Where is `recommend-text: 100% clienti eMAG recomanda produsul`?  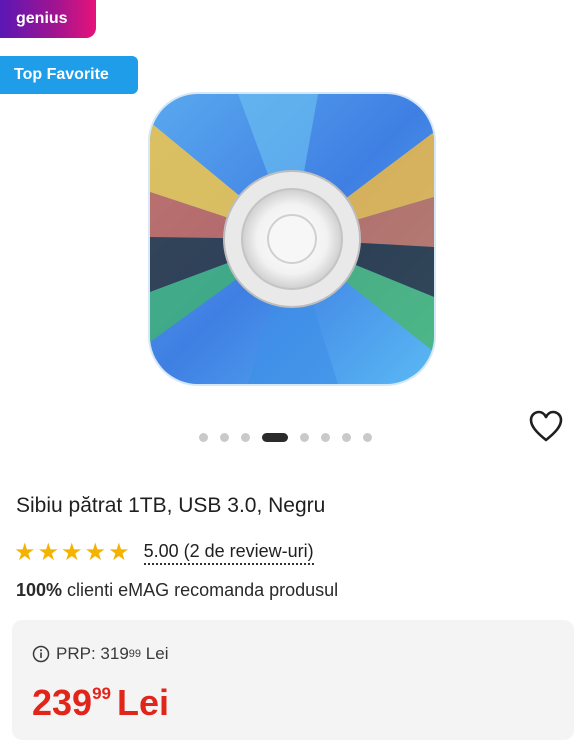
recommend-text: 100% clienti eMAG recomanda produsul is located at coordinates (177, 590).